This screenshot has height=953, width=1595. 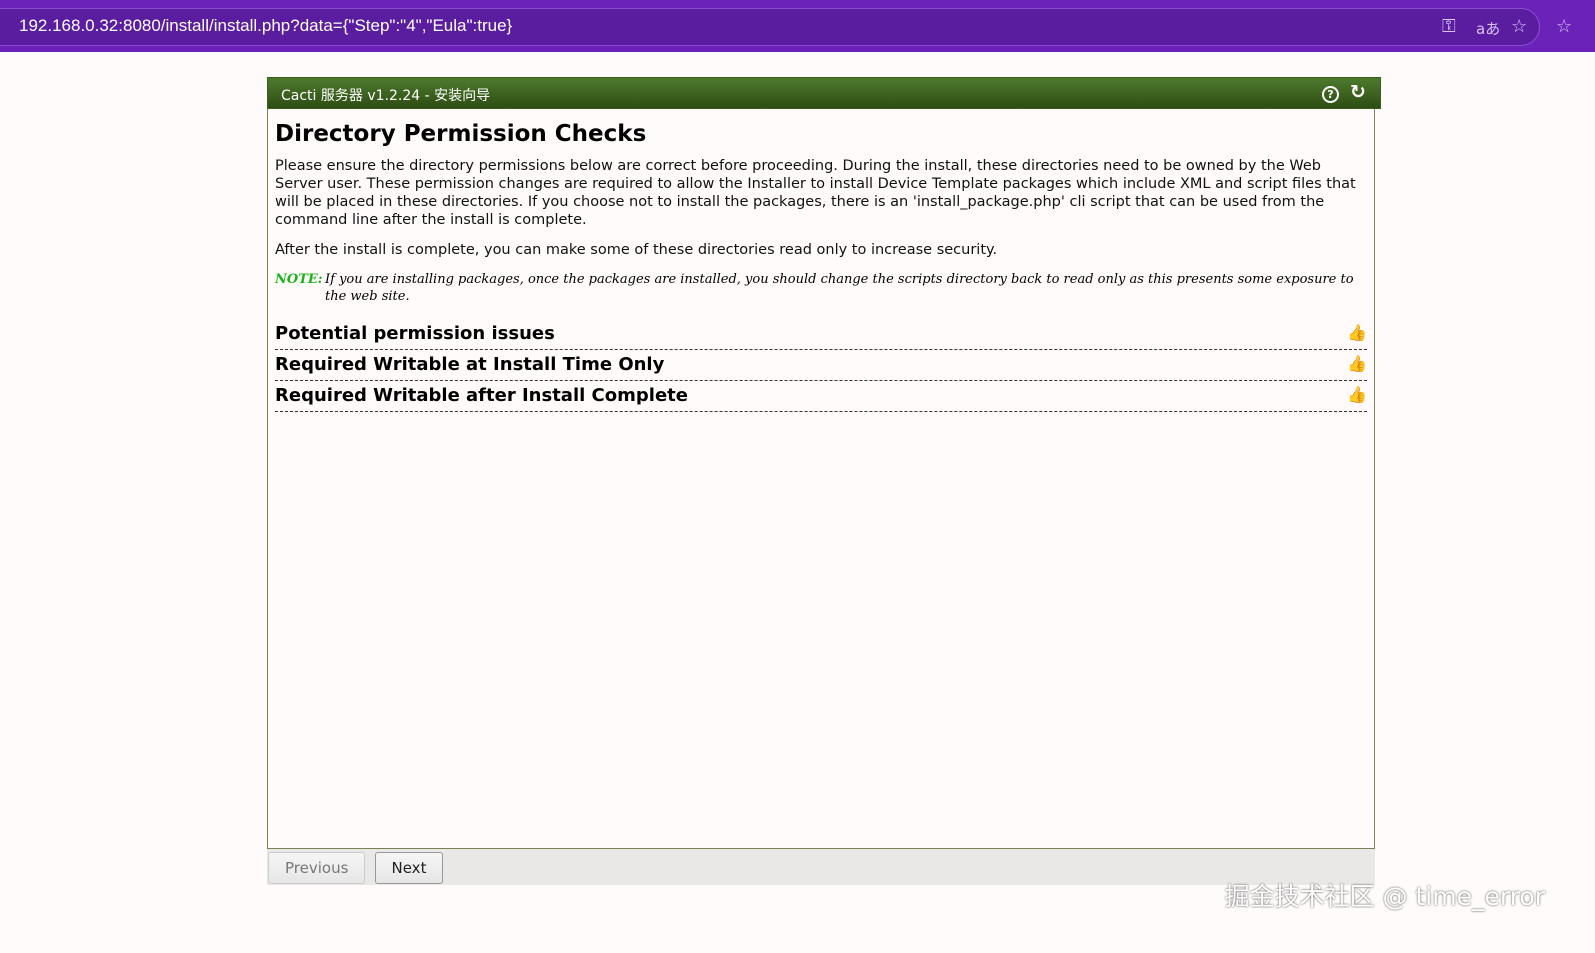 I want to click on panel-header: Cacti 服务器 v1.2.24 - 安装向导 ? ↻, so click(x=824, y=93).